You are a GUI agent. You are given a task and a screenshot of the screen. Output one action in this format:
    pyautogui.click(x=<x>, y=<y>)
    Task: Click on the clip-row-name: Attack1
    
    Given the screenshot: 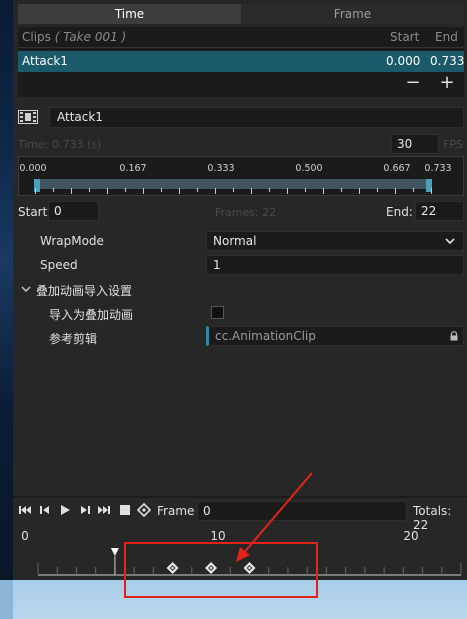 What is the action you would take?
    pyautogui.click(x=45, y=61)
    